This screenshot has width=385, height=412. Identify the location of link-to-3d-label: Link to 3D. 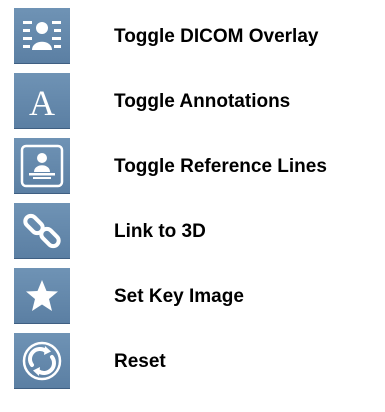
(160, 231).